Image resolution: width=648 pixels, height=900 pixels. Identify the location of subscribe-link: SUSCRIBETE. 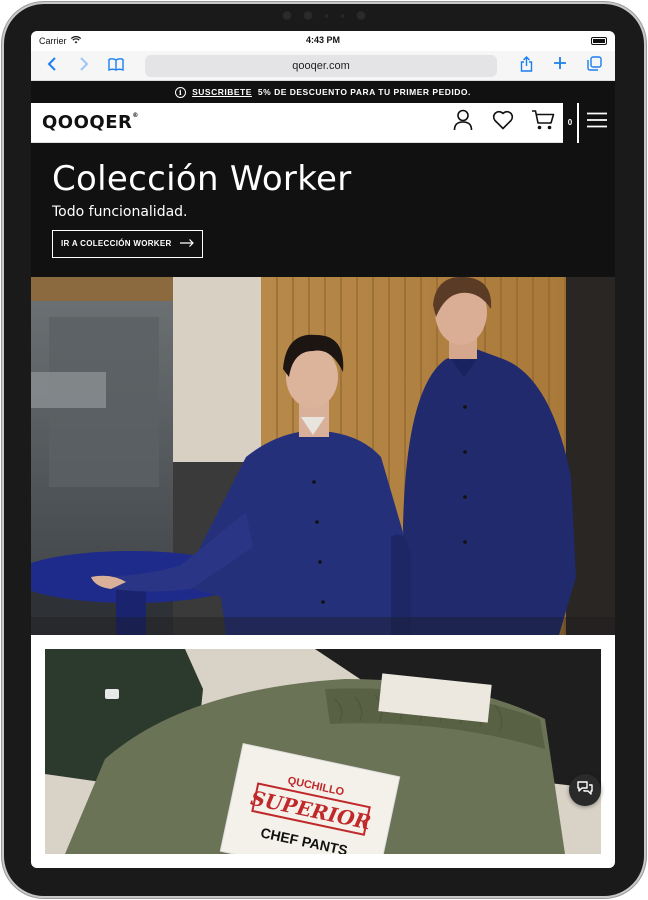
(222, 92).